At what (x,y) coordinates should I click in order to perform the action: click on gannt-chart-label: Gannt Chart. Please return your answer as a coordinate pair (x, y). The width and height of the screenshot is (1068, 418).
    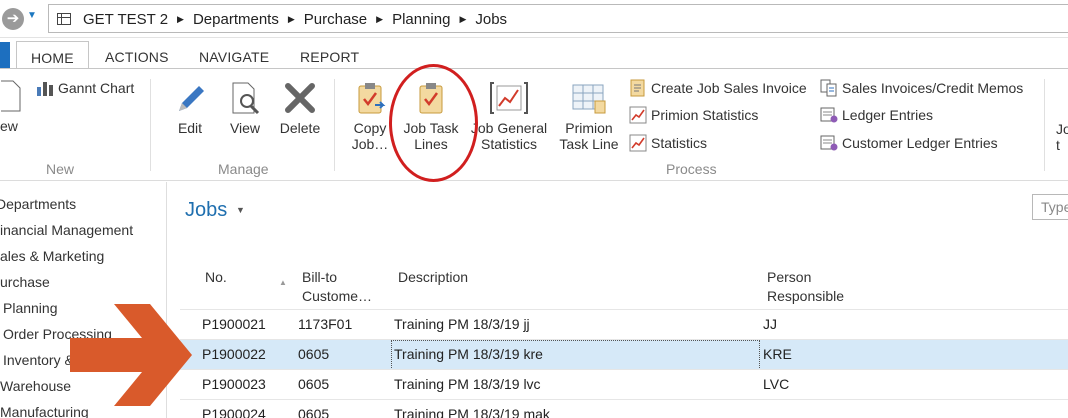
    Looking at the image, I should click on (96, 88).